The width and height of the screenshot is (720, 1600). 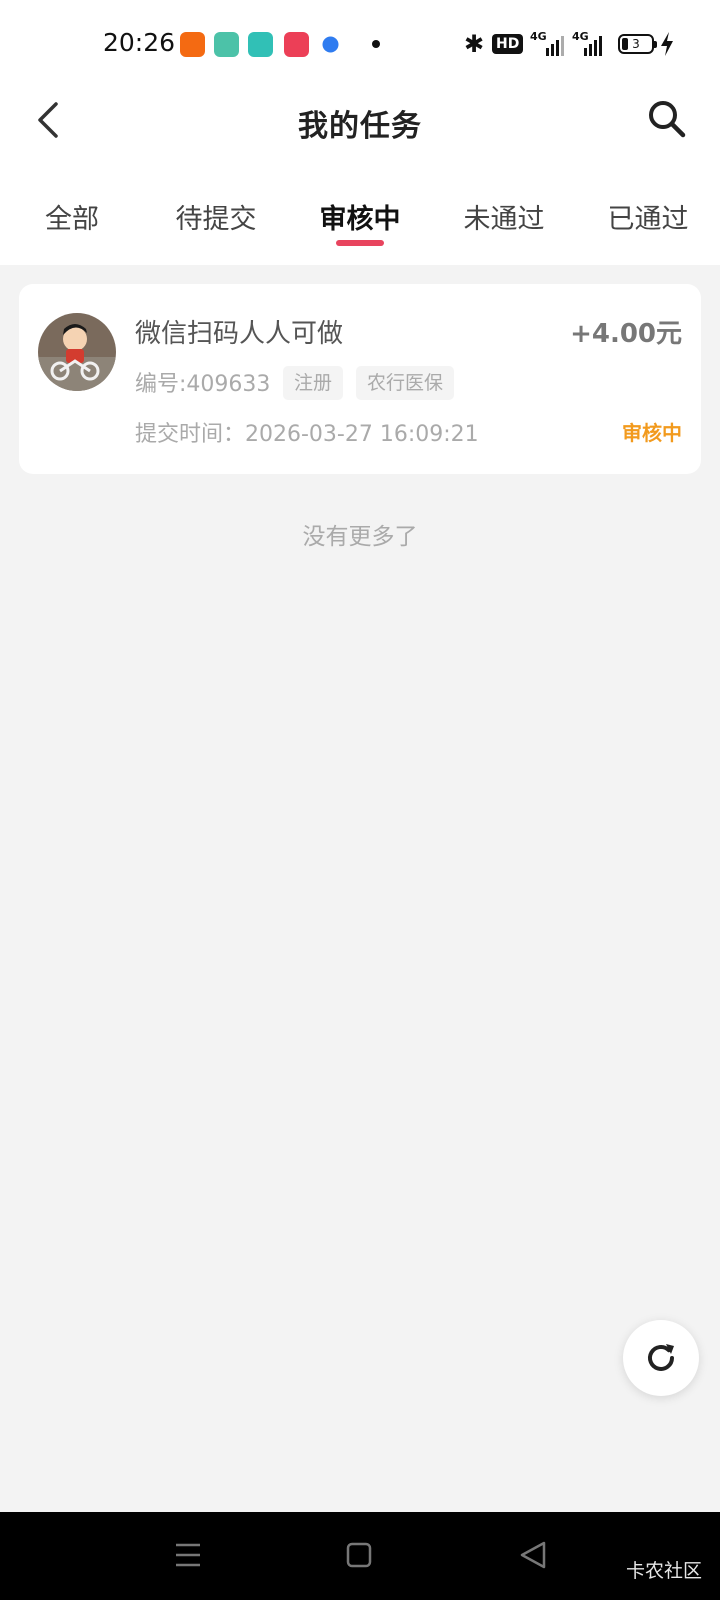 What do you see at coordinates (360, 216) in the screenshot?
I see `tab-under-review: 审核中` at bounding box center [360, 216].